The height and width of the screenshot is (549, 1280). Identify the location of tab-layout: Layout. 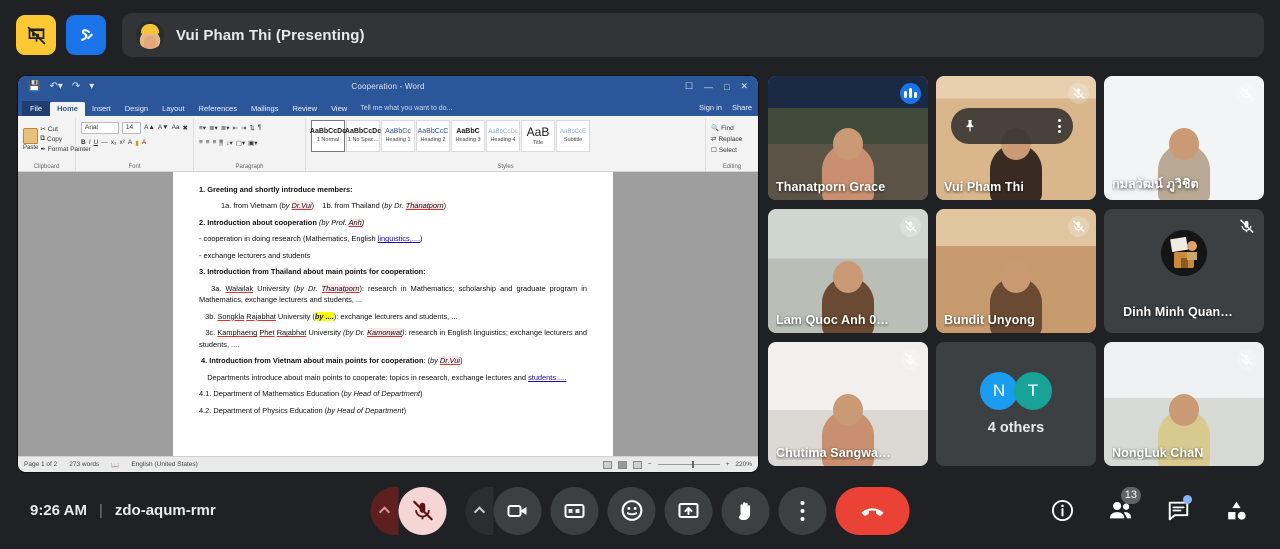
(173, 109).